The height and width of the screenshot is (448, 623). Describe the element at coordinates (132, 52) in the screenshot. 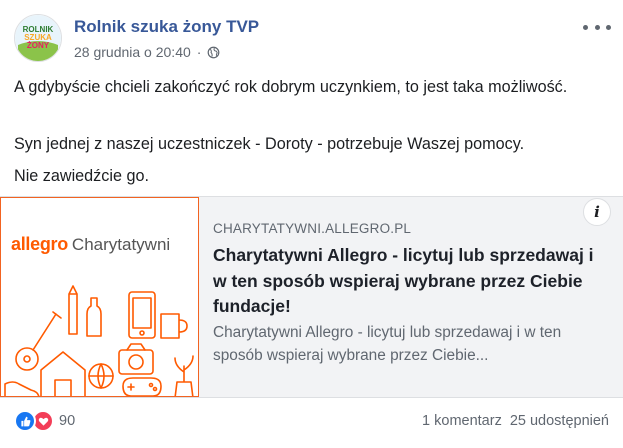

I see `post-timestamp: 28 grudnia o 20:40` at that location.